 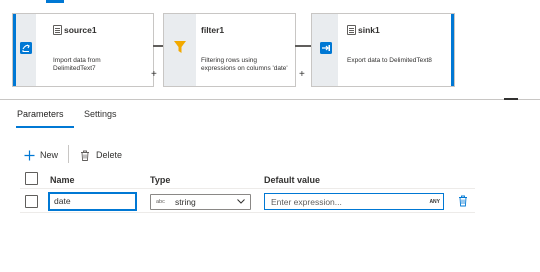 I want to click on filter-funnel-icon, so click(x=180, y=47).